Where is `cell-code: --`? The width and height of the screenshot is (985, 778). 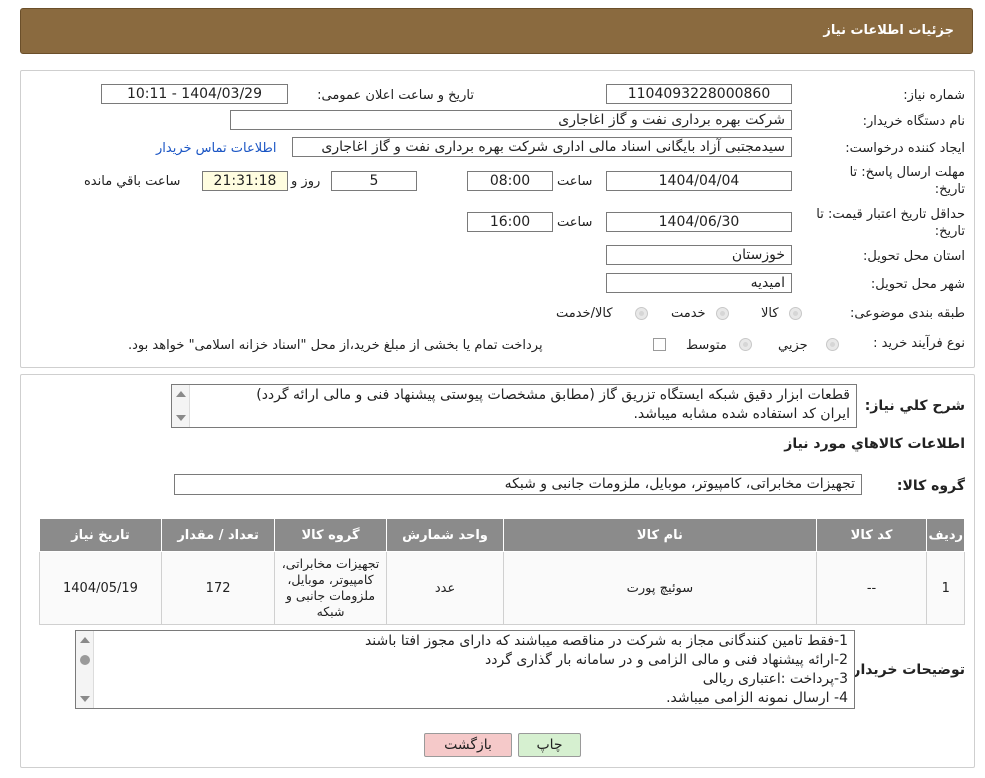
cell-code: -- is located at coordinates (871, 588).